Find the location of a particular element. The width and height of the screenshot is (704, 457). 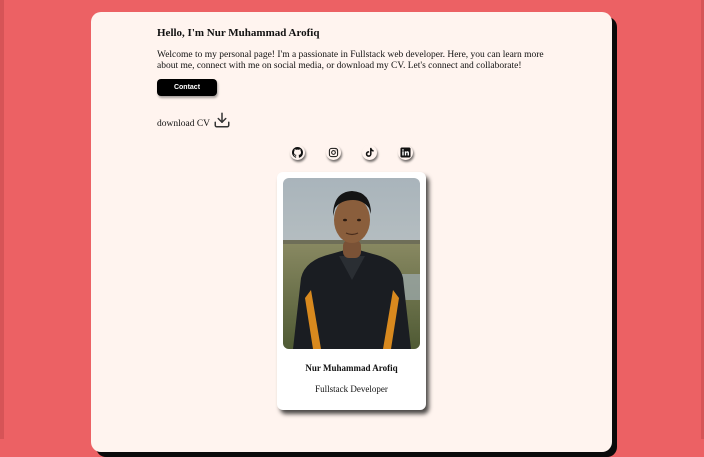

linkedin-icon is located at coordinates (405, 152).